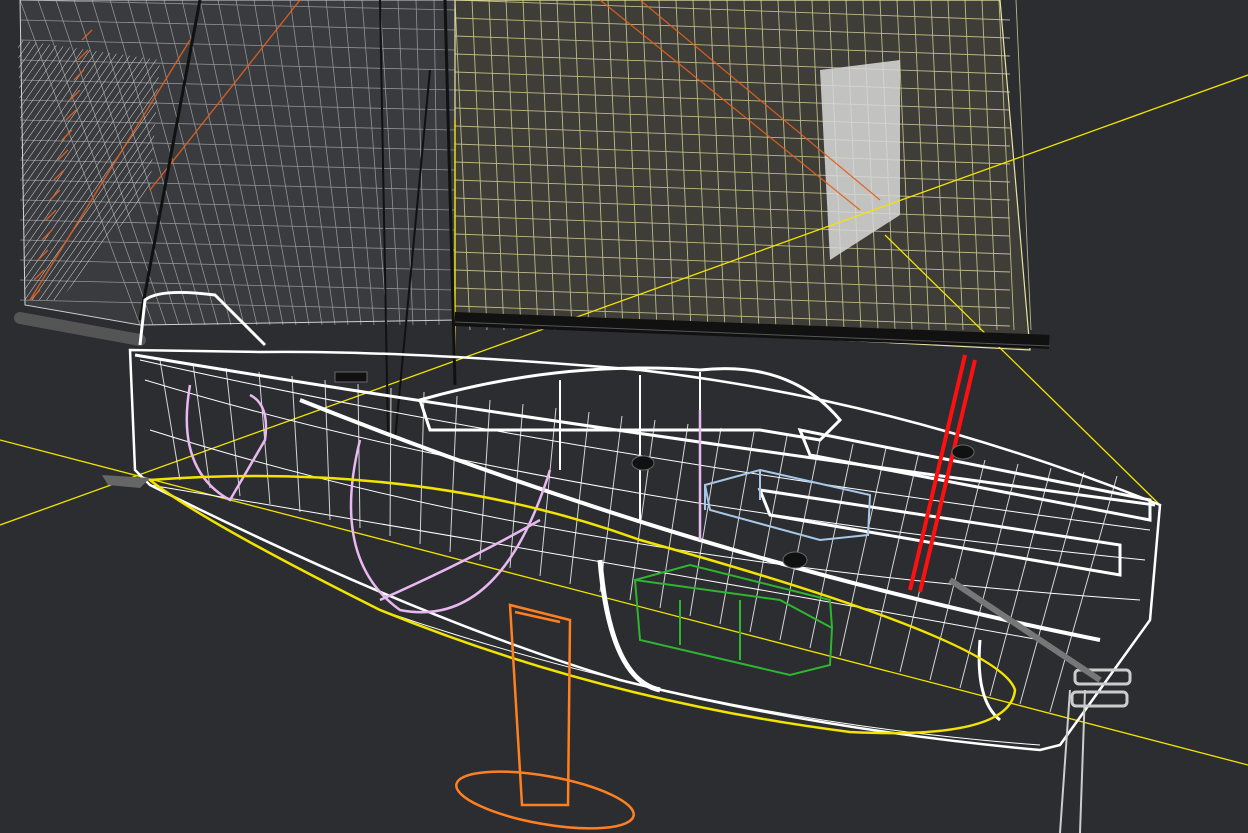 This screenshot has height=833, width=1248. What do you see at coordinates (238, 163) in the screenshot?
I see `mainsail-mesh` at bounding box center [238, 163].